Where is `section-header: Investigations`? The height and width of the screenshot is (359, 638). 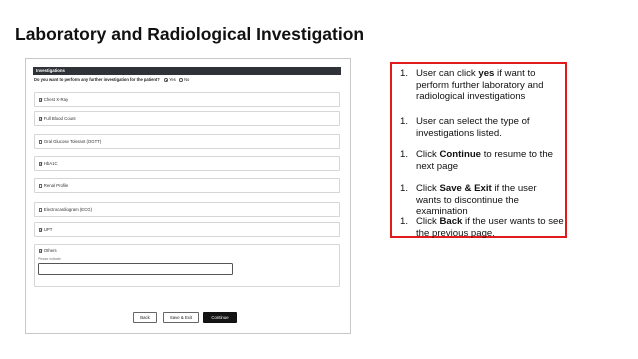
section-header: Investigations is located at coordinates (187, 71).